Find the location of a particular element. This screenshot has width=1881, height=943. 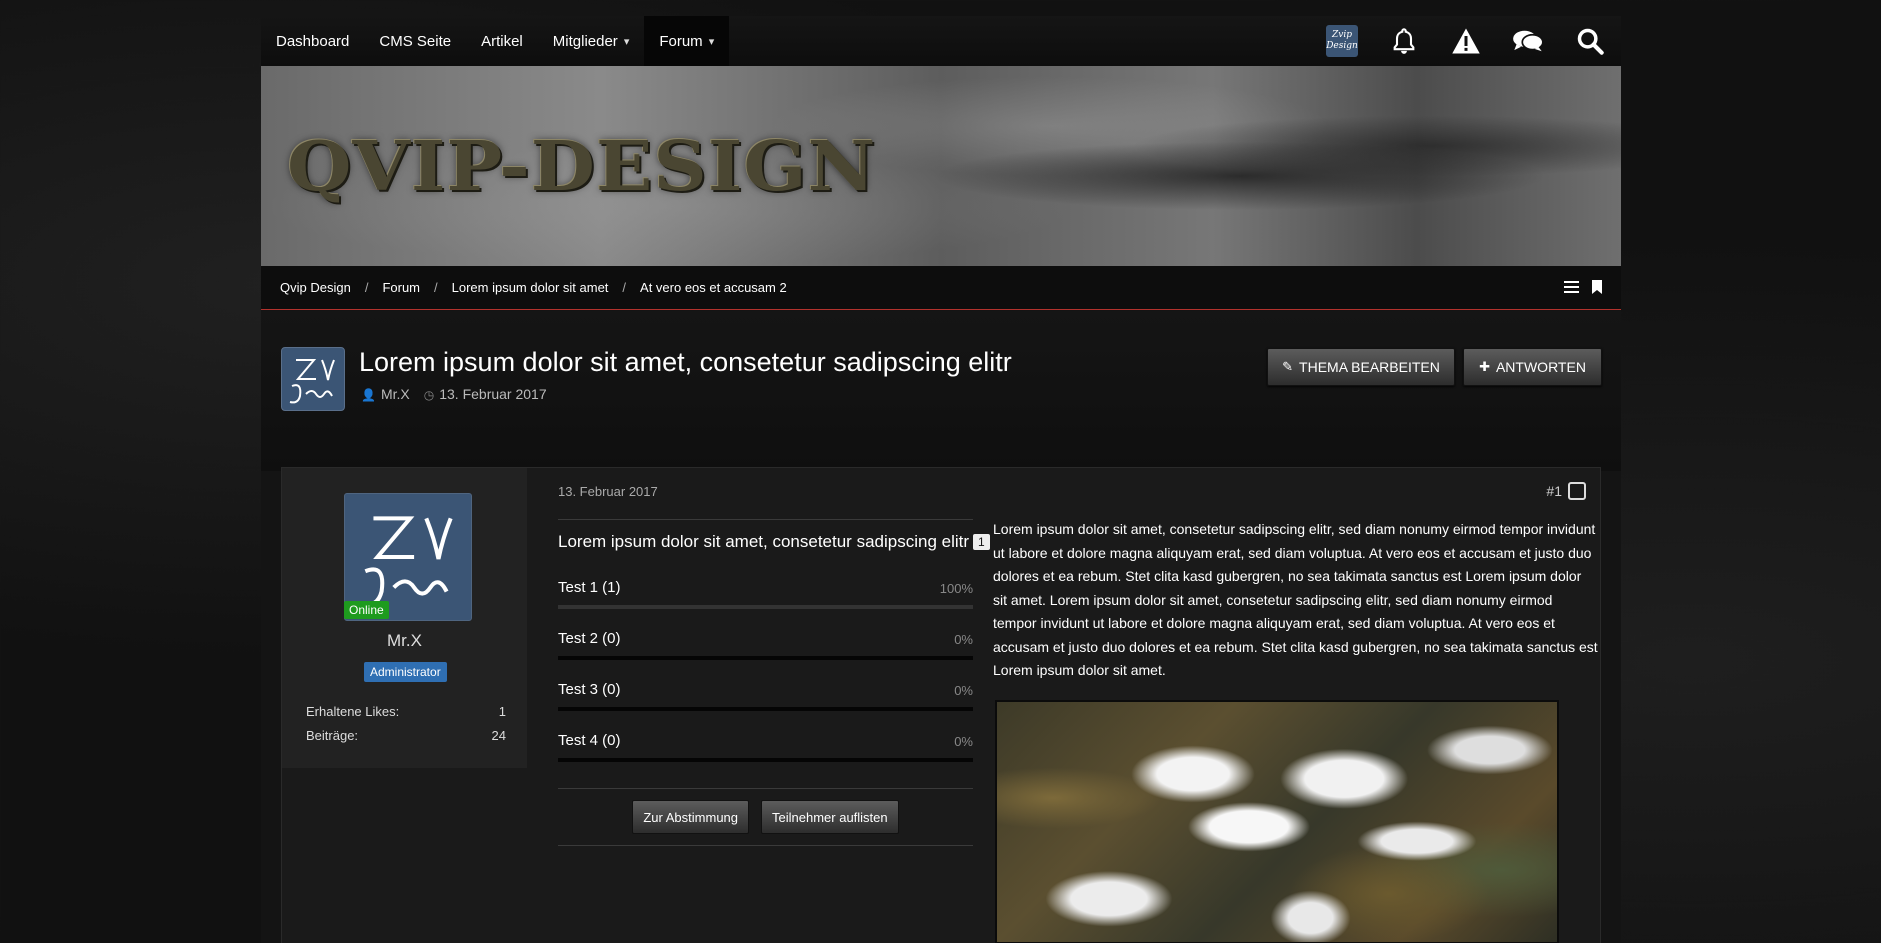

breadcrumb-actions is located at coordinates (1583, 287).